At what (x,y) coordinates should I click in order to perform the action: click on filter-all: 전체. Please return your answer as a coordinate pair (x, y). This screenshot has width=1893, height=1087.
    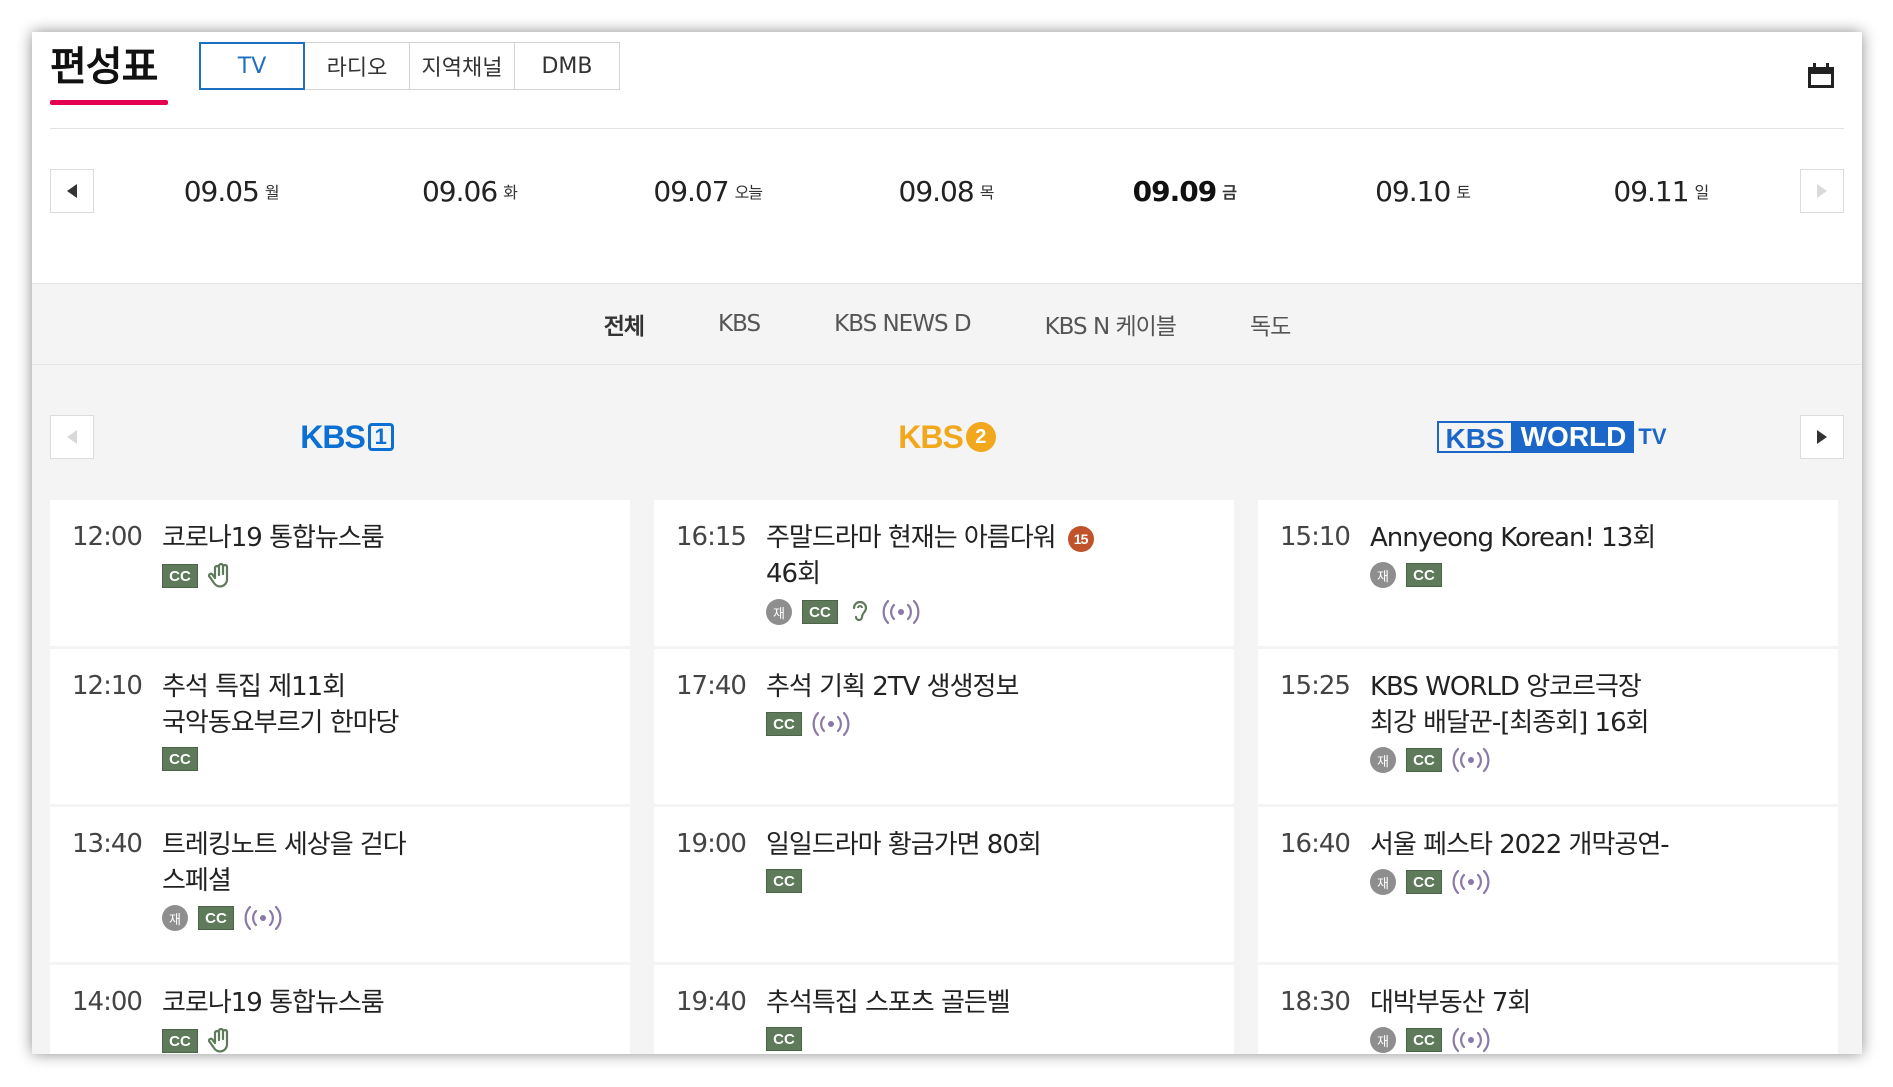
    Looking at the image, I should click on (624, 324).